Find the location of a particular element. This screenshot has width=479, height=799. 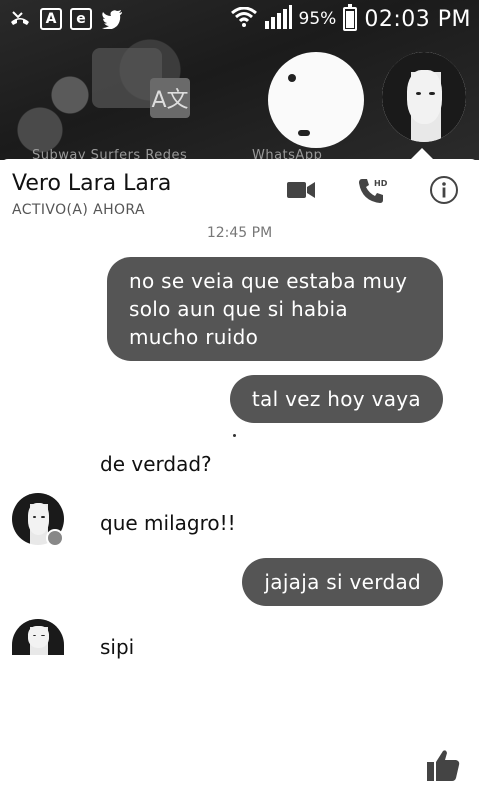

missed-call-icon is located at coordinates (20, 19).